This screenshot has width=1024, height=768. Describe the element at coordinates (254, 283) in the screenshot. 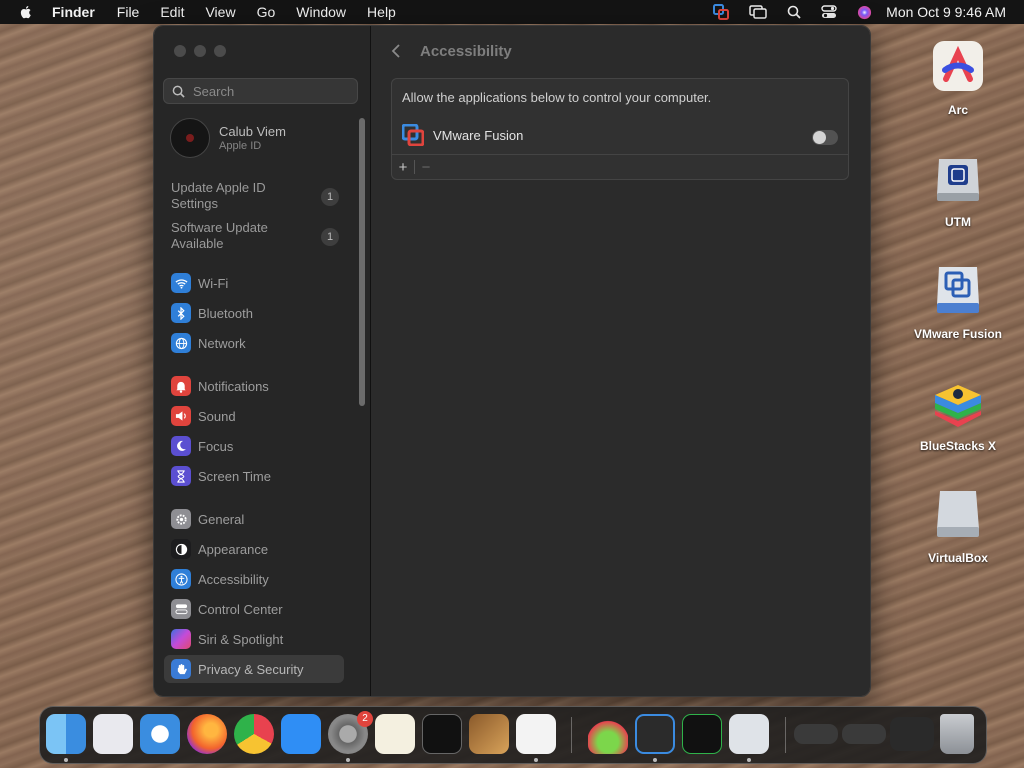

I see `sidebar-item-wifi: Wi-Fi` at that location.